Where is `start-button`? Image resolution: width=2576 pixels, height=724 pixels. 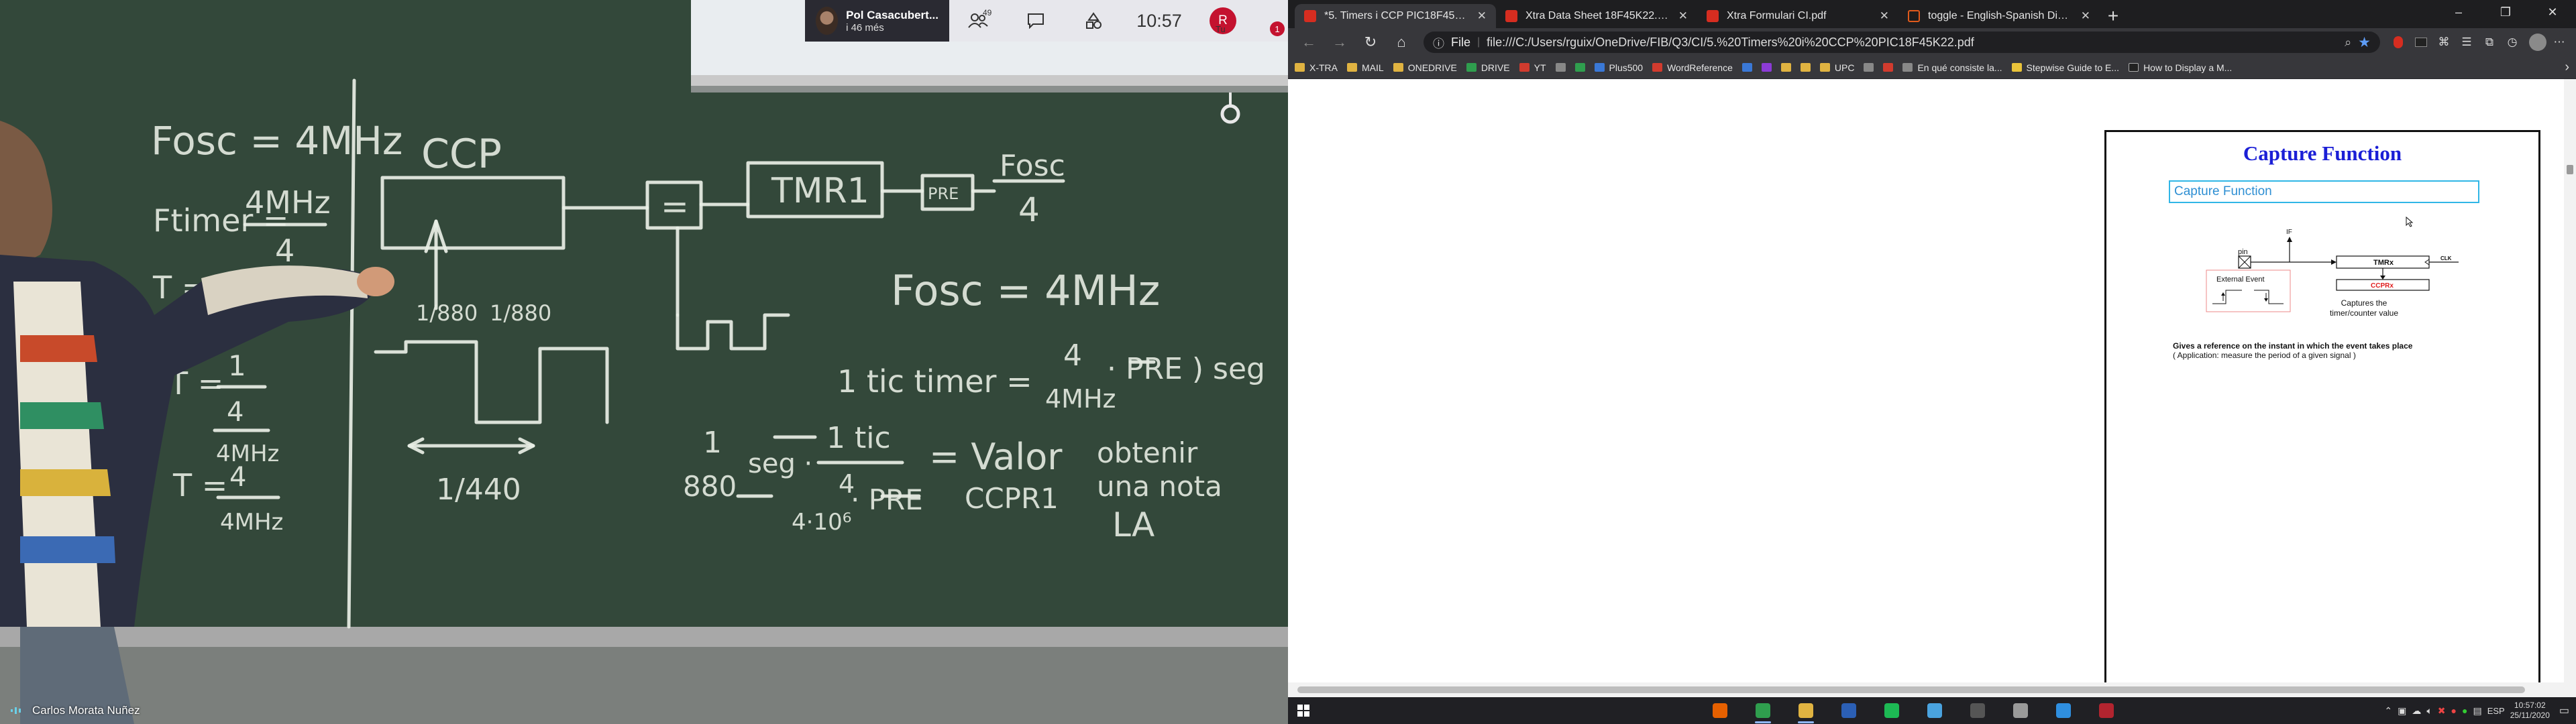
start-button is located at coordinates (1303, 710).